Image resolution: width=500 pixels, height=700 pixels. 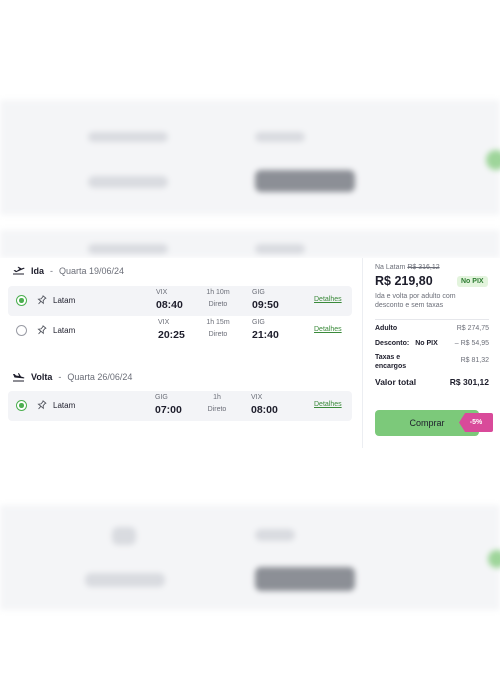 I want to click on adult-line: Adulto R$ 274,75, so click(x=432, y=328).